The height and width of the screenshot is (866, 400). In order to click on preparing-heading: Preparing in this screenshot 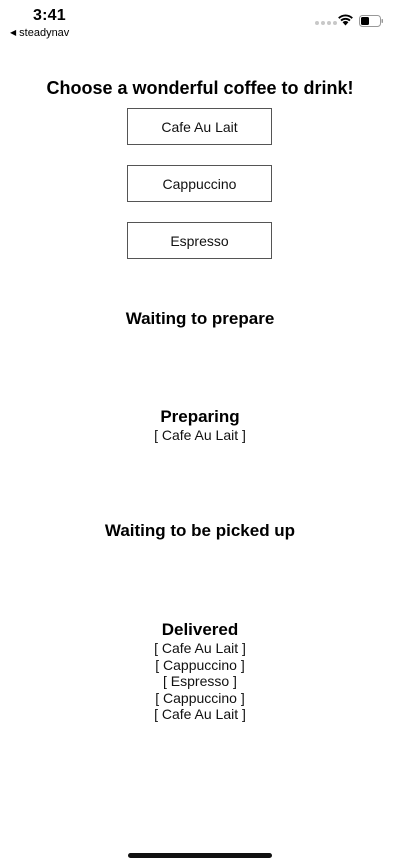, I will do `click(200, 416)`.